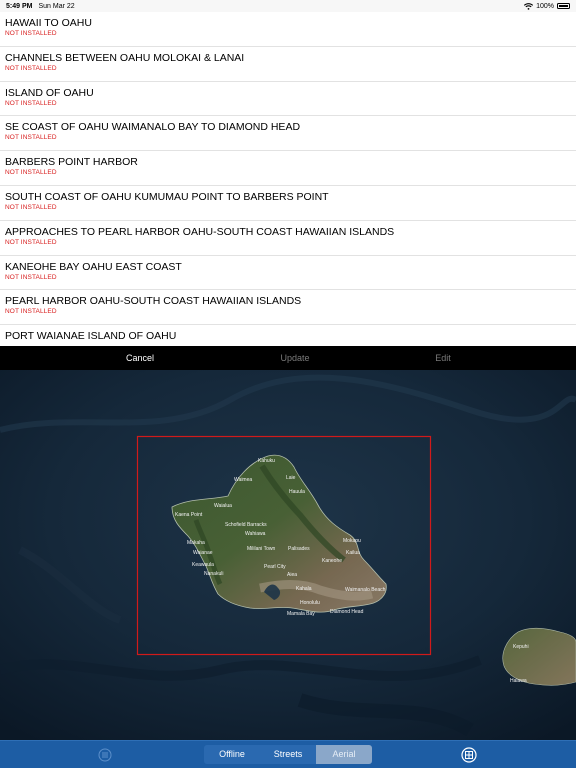 This screenshot has height=768, width=576. Describe the element at coordinates (288, 168) in the screenshot. I see `list-item: BARBERS POINT HARBOR NOT INSTALLED` at that location.